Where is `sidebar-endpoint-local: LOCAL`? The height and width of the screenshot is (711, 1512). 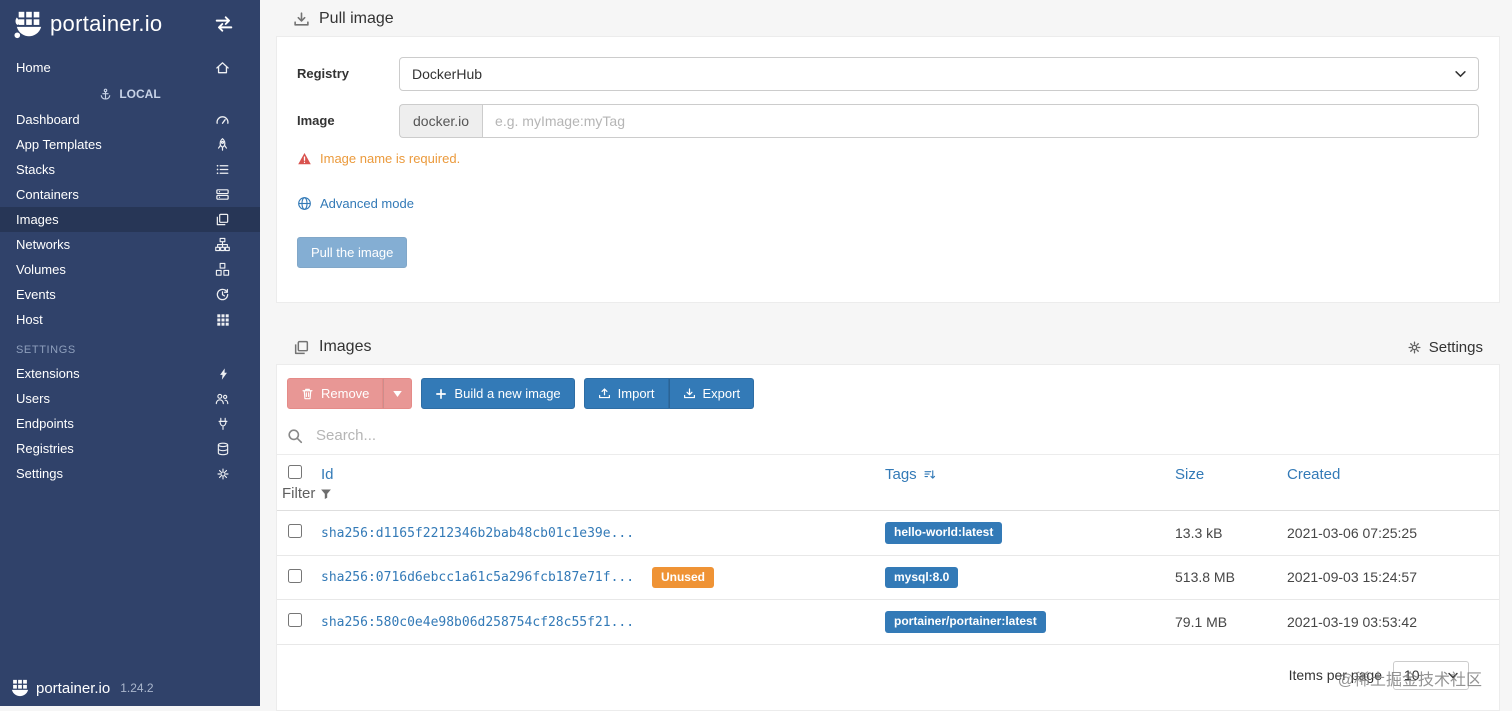
sidebar-endpoint-local: LOCAL is located at coordinates (130, 93).